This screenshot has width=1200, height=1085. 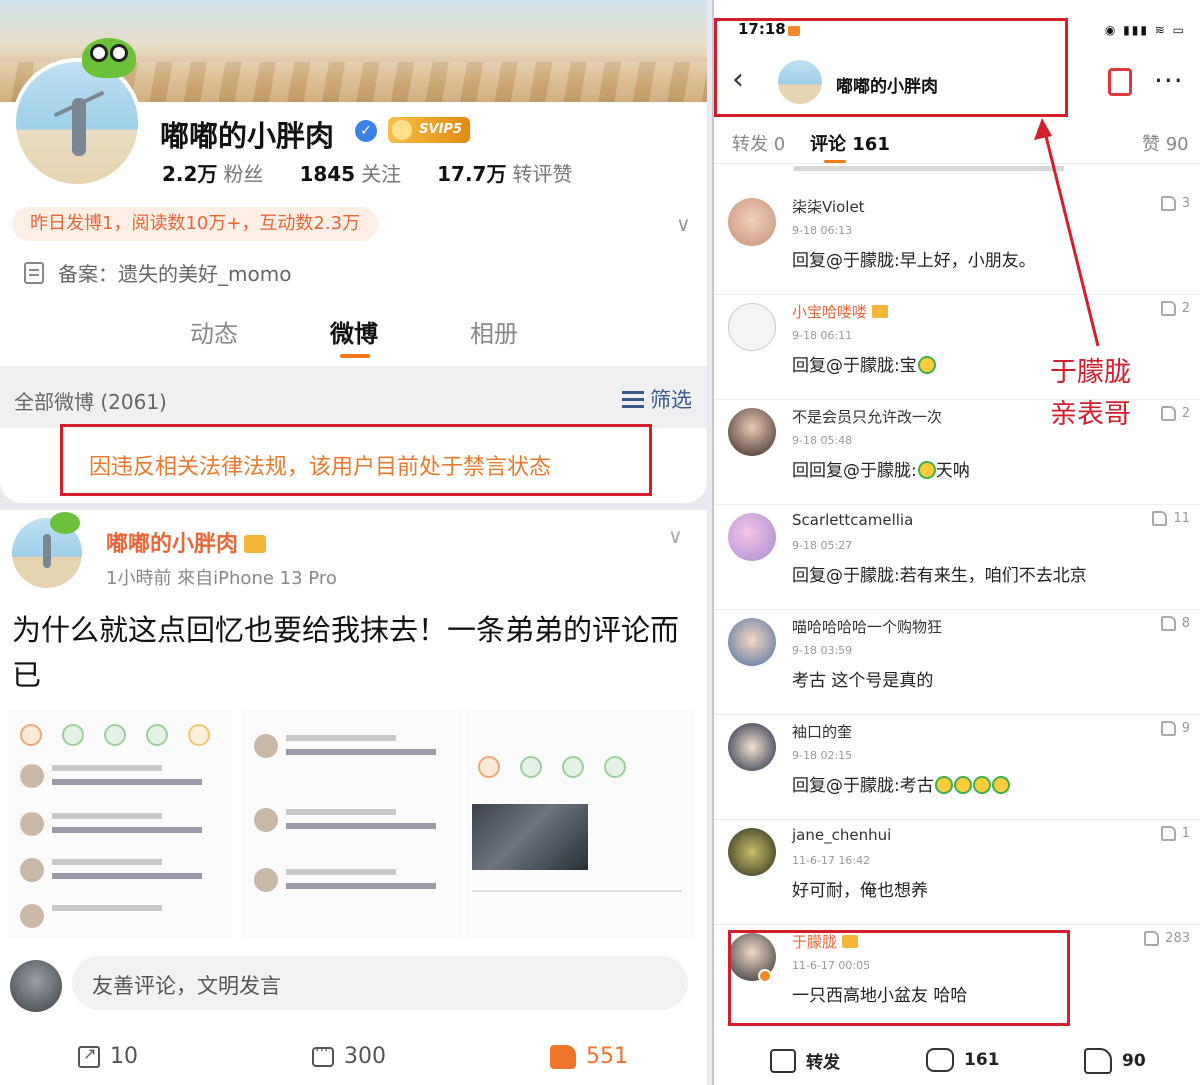 What do you see at coordinates (957, 662) in the screenshot?
I see `comment-row: 喵哈哈哈哈一个购物狂 9-18 03:59 考古 这个号是真的 8` at bounding box center [957, 662].